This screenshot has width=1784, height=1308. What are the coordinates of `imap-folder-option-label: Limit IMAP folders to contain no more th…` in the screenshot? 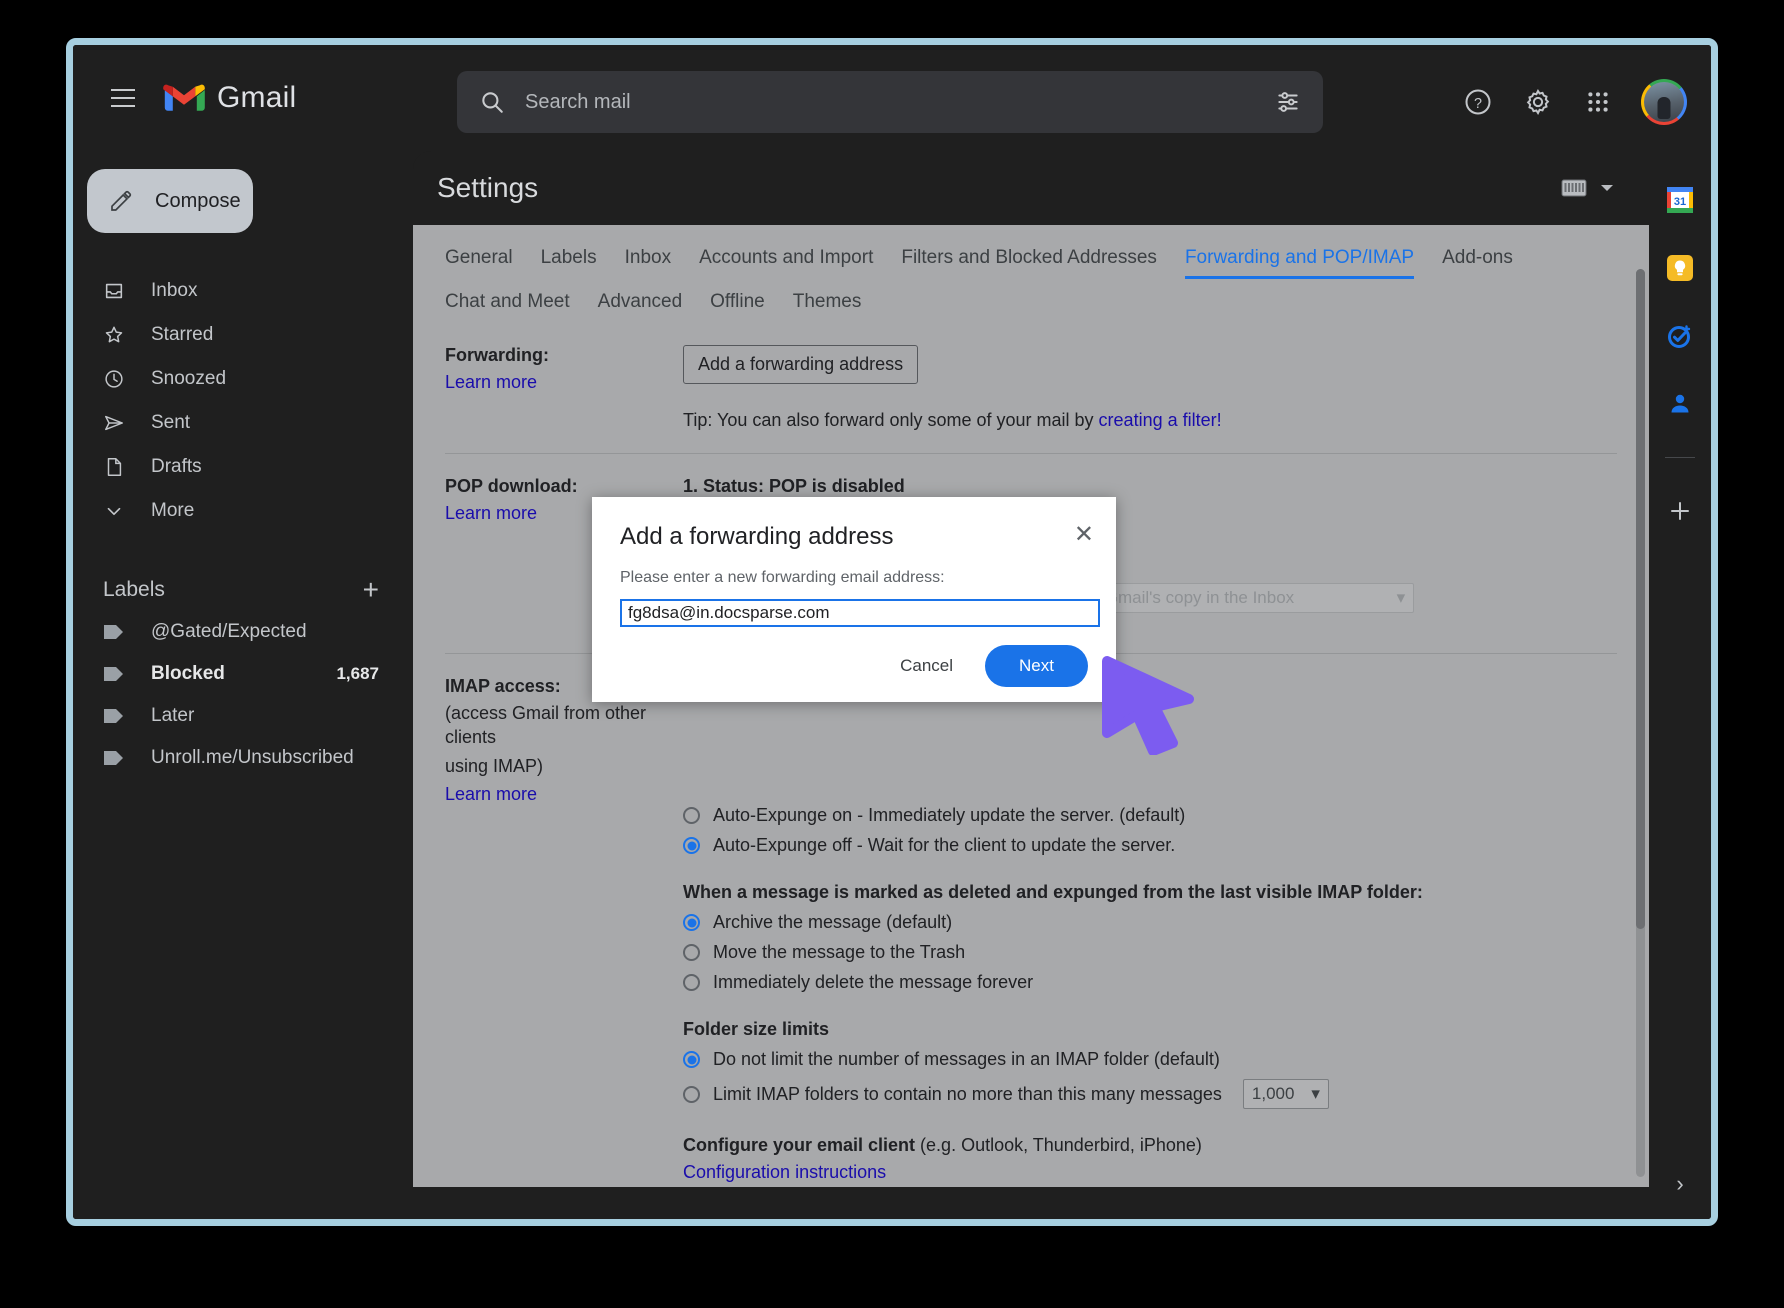 It's located at (967, 1093).